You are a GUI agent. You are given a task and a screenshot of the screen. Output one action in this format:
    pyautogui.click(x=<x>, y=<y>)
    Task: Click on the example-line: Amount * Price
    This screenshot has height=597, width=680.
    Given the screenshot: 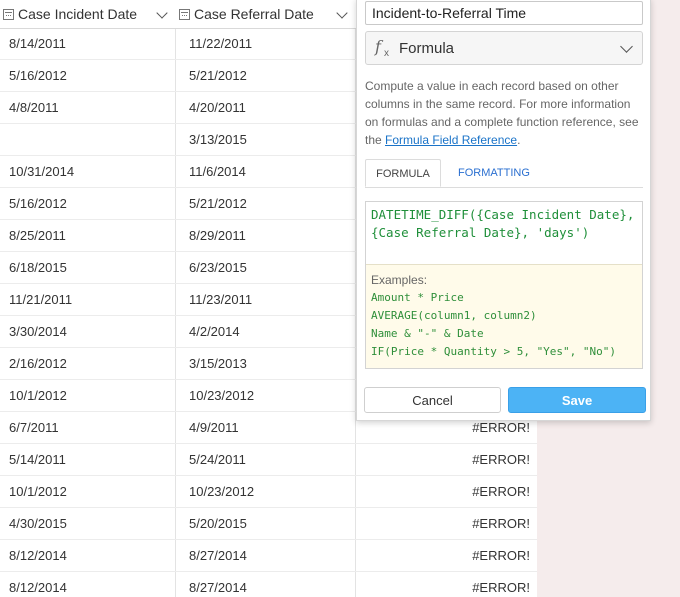 What is the action you would take?
    pyautogui.click(x=417, y=297)
    